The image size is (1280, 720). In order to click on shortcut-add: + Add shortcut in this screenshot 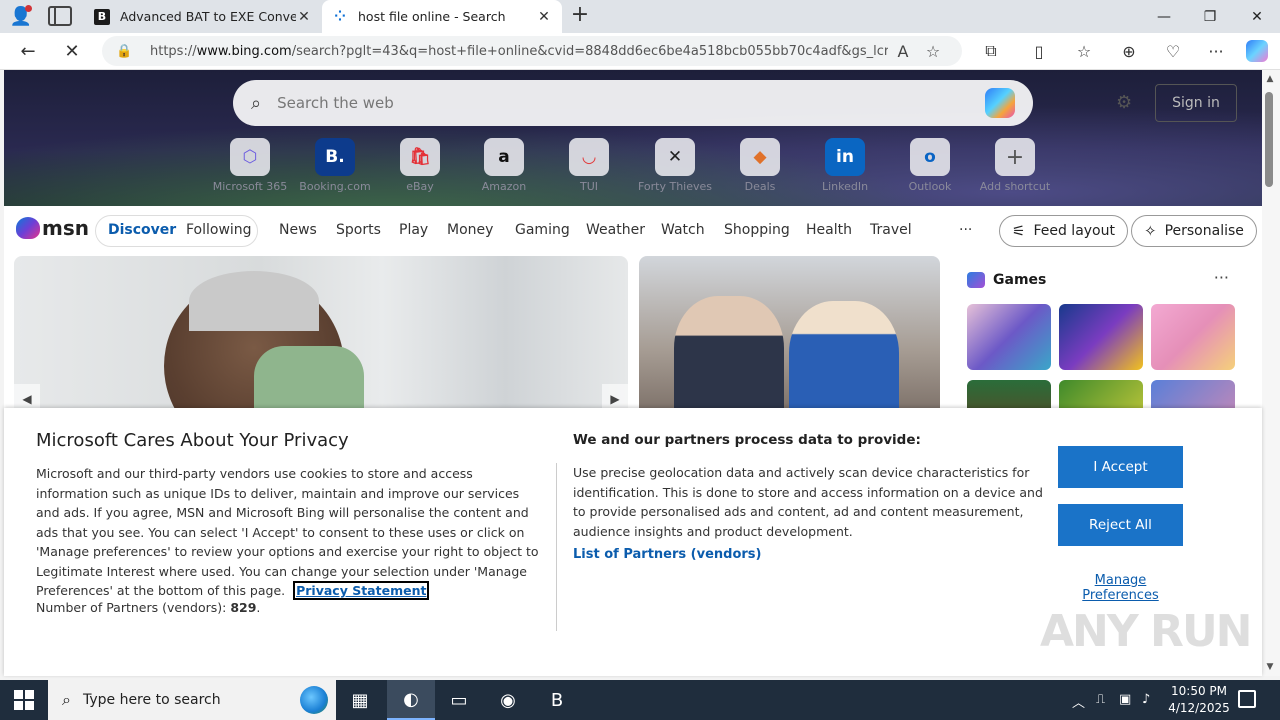, I will do `click(1015, 165)`.